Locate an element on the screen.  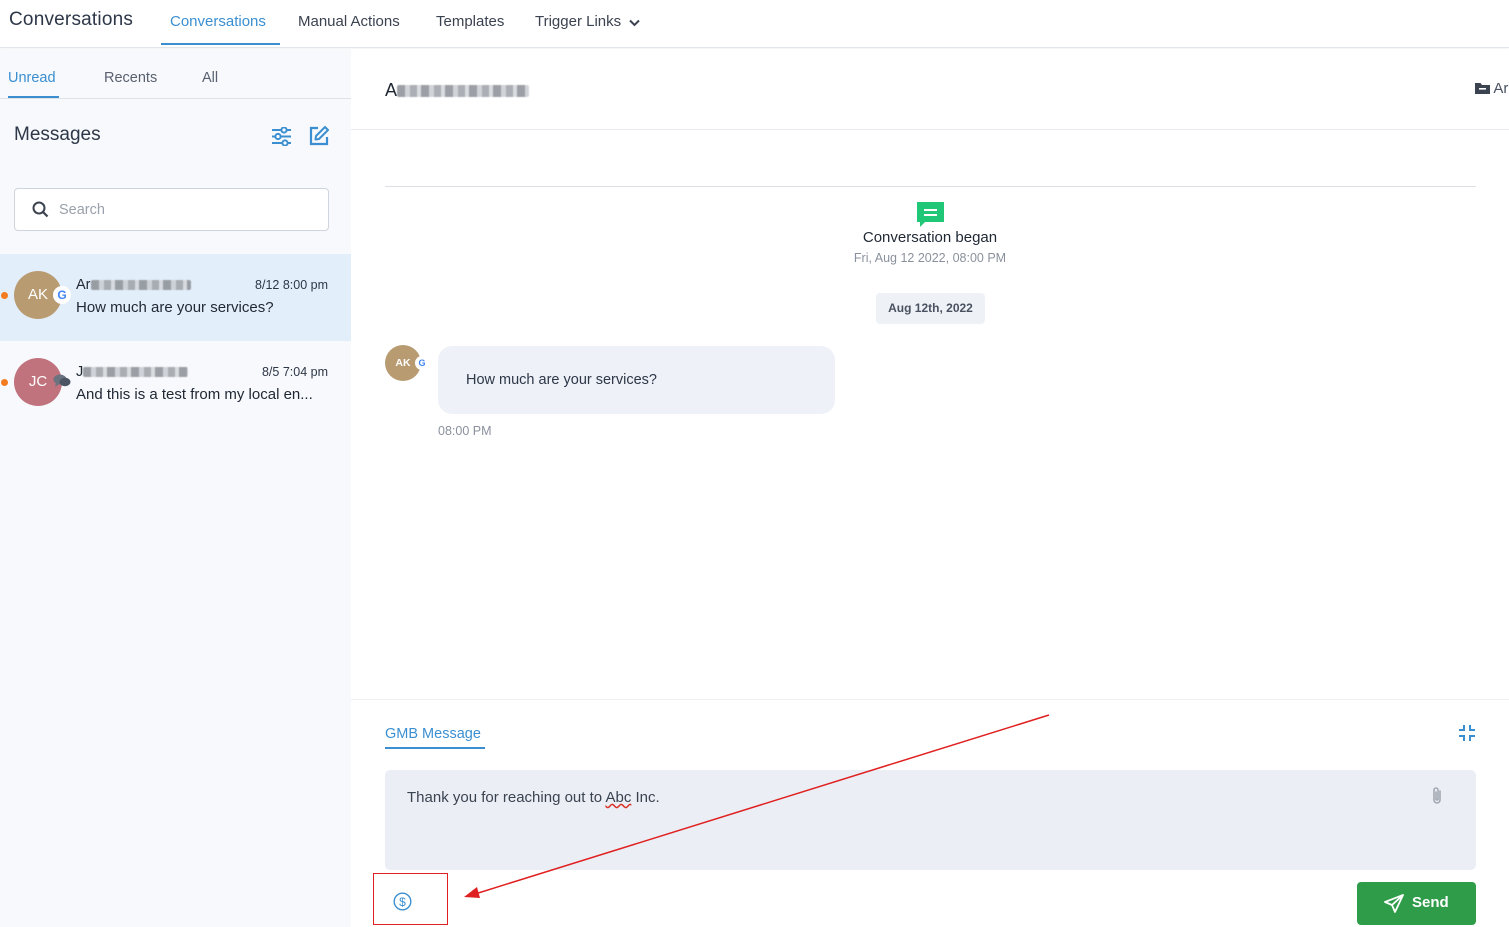
filter-sliders-icon is located at coordinates (281, 138).